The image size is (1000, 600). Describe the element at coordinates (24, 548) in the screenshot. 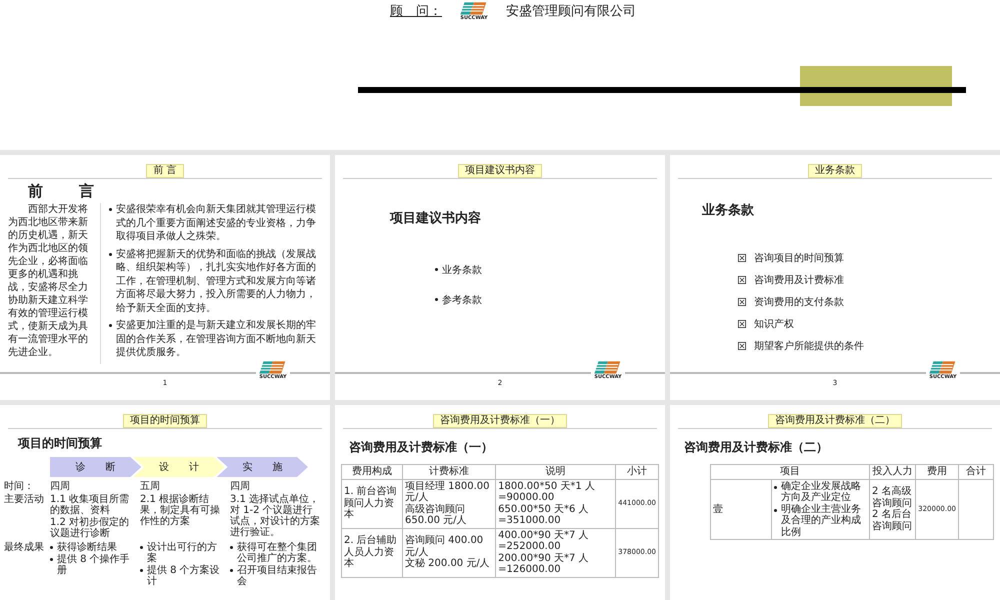

I see `row-label: 最终成果` at that location.